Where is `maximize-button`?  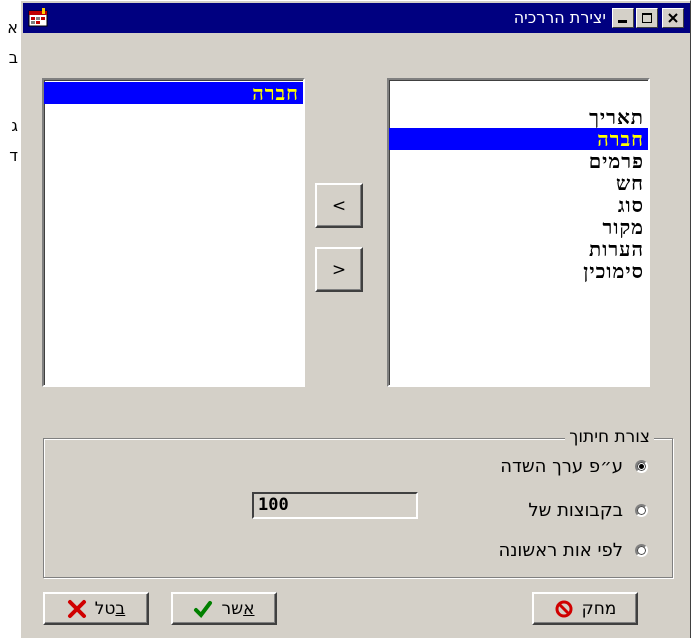 maximize-button is located at coordinates (647, 18).